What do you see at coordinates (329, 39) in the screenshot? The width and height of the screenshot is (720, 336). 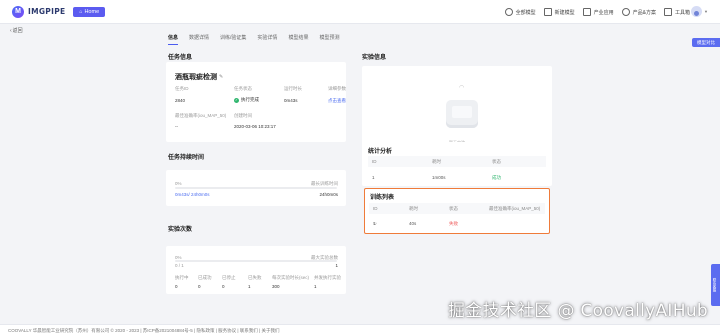 I see `tab-model-prediction: 模型预测` at bounding box center [329, 39].